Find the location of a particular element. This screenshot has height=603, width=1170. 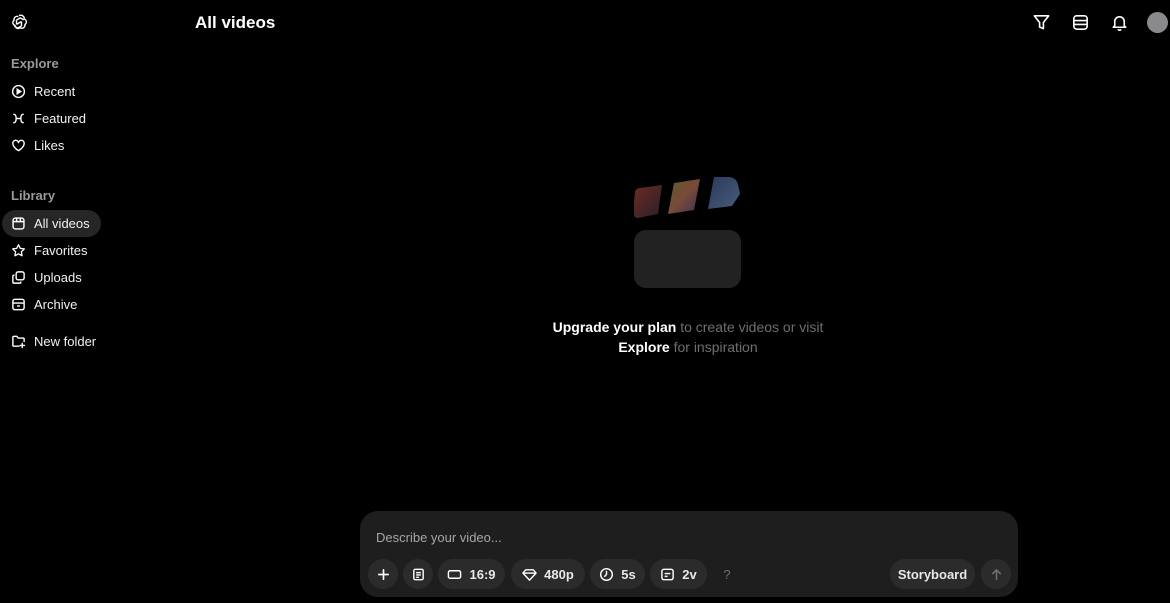

filter-icon is located at coordinates (1041, 21).